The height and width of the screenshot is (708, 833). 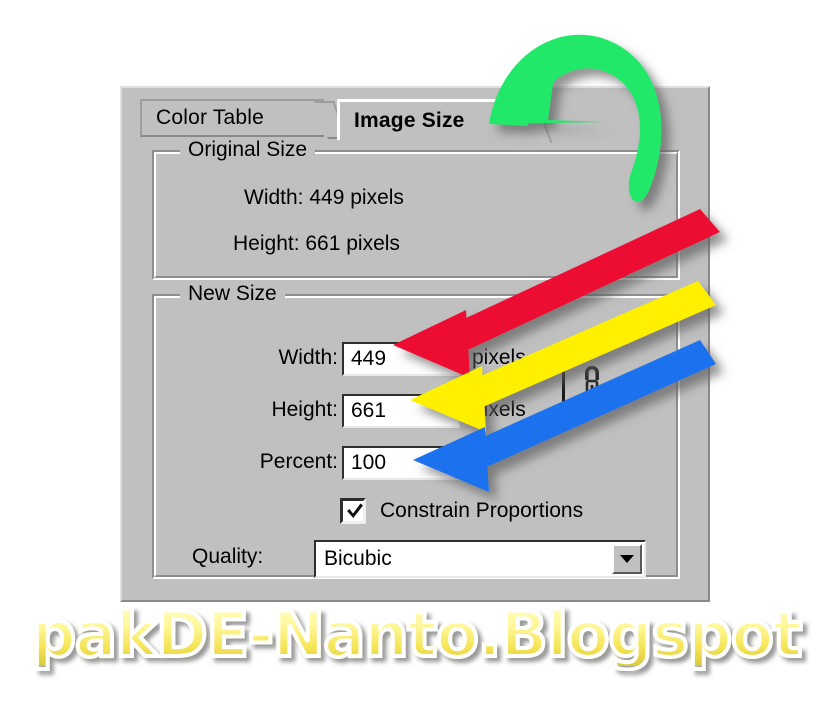 What do you see at coordinates (499, 357) in the screenshot?
I see `width-unit-label: pixels` at bounding box center [499, 357].